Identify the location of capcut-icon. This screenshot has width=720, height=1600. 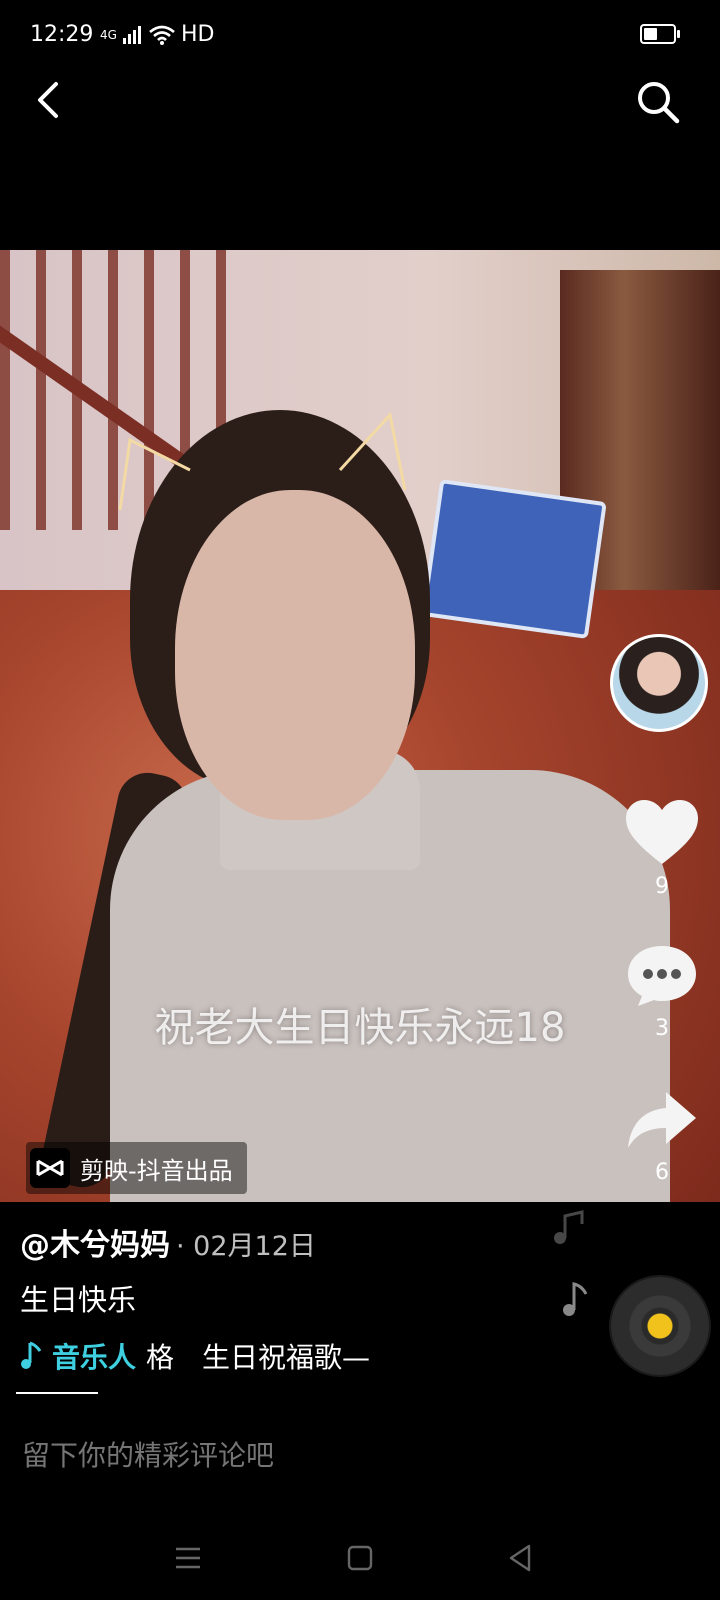
(50, 1168).